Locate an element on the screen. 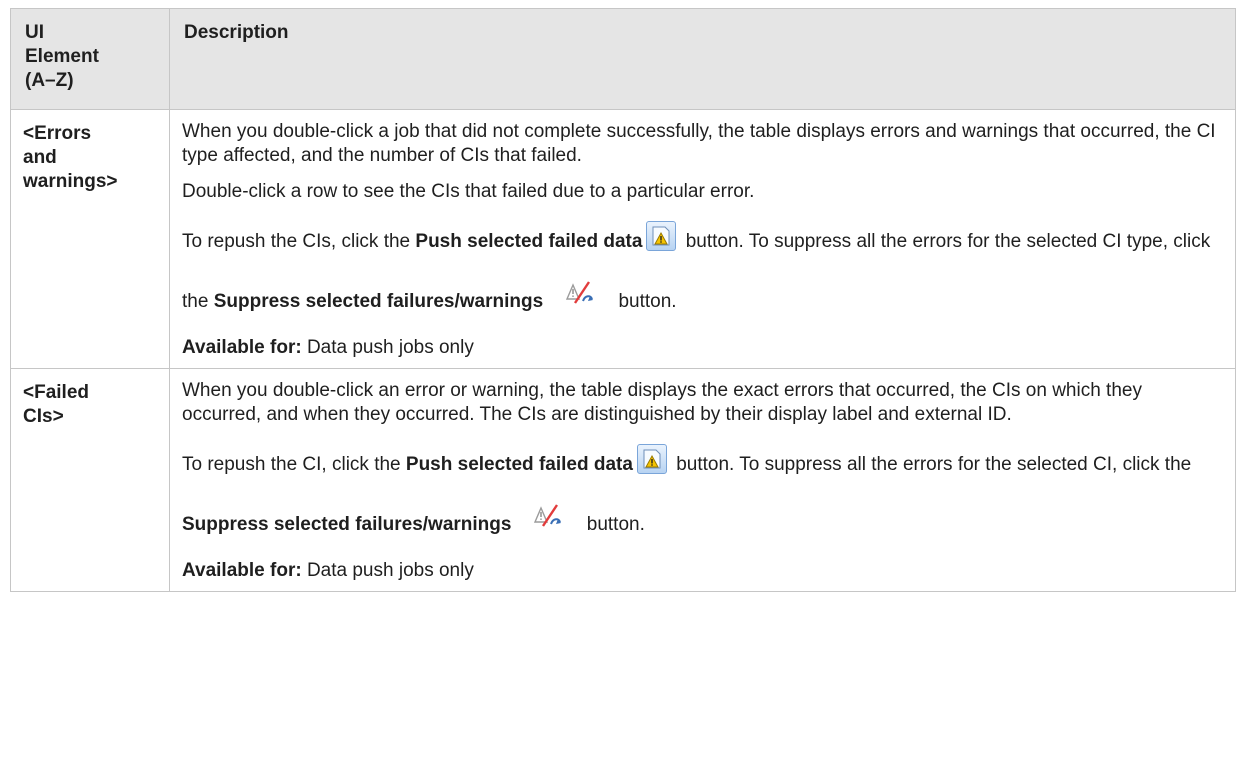 The image size is (1246, 771). header-ui-element-line: Element is located at coordinates (62, 56).